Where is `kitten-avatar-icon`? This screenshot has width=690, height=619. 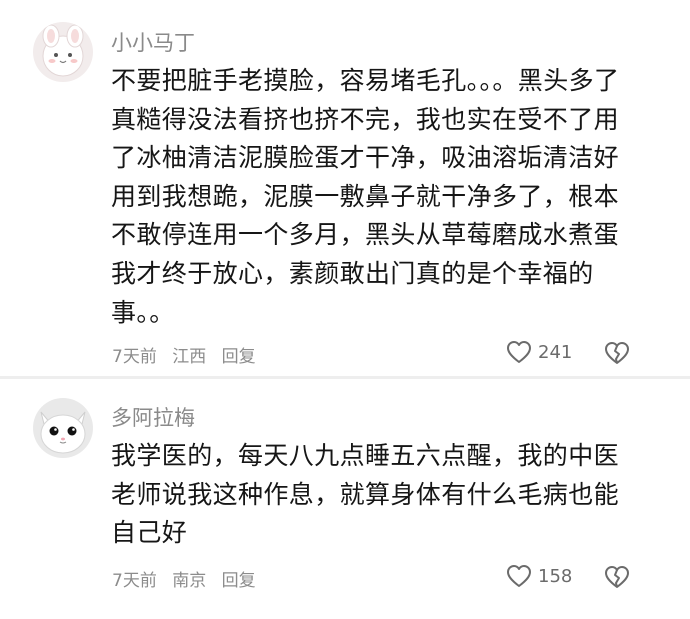 kitten-avatar-icon is located at coordinates (63, 428).